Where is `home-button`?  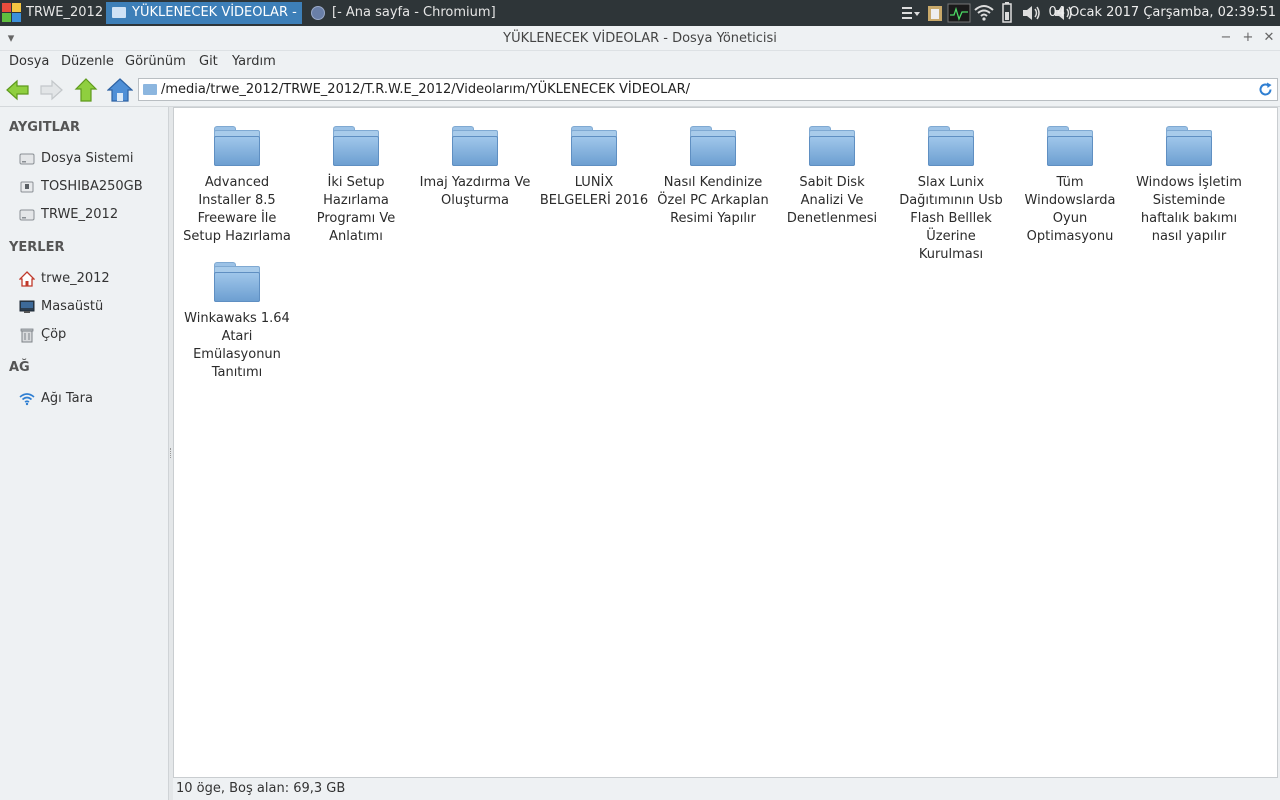
home-button is located at coordinates (120, 90).